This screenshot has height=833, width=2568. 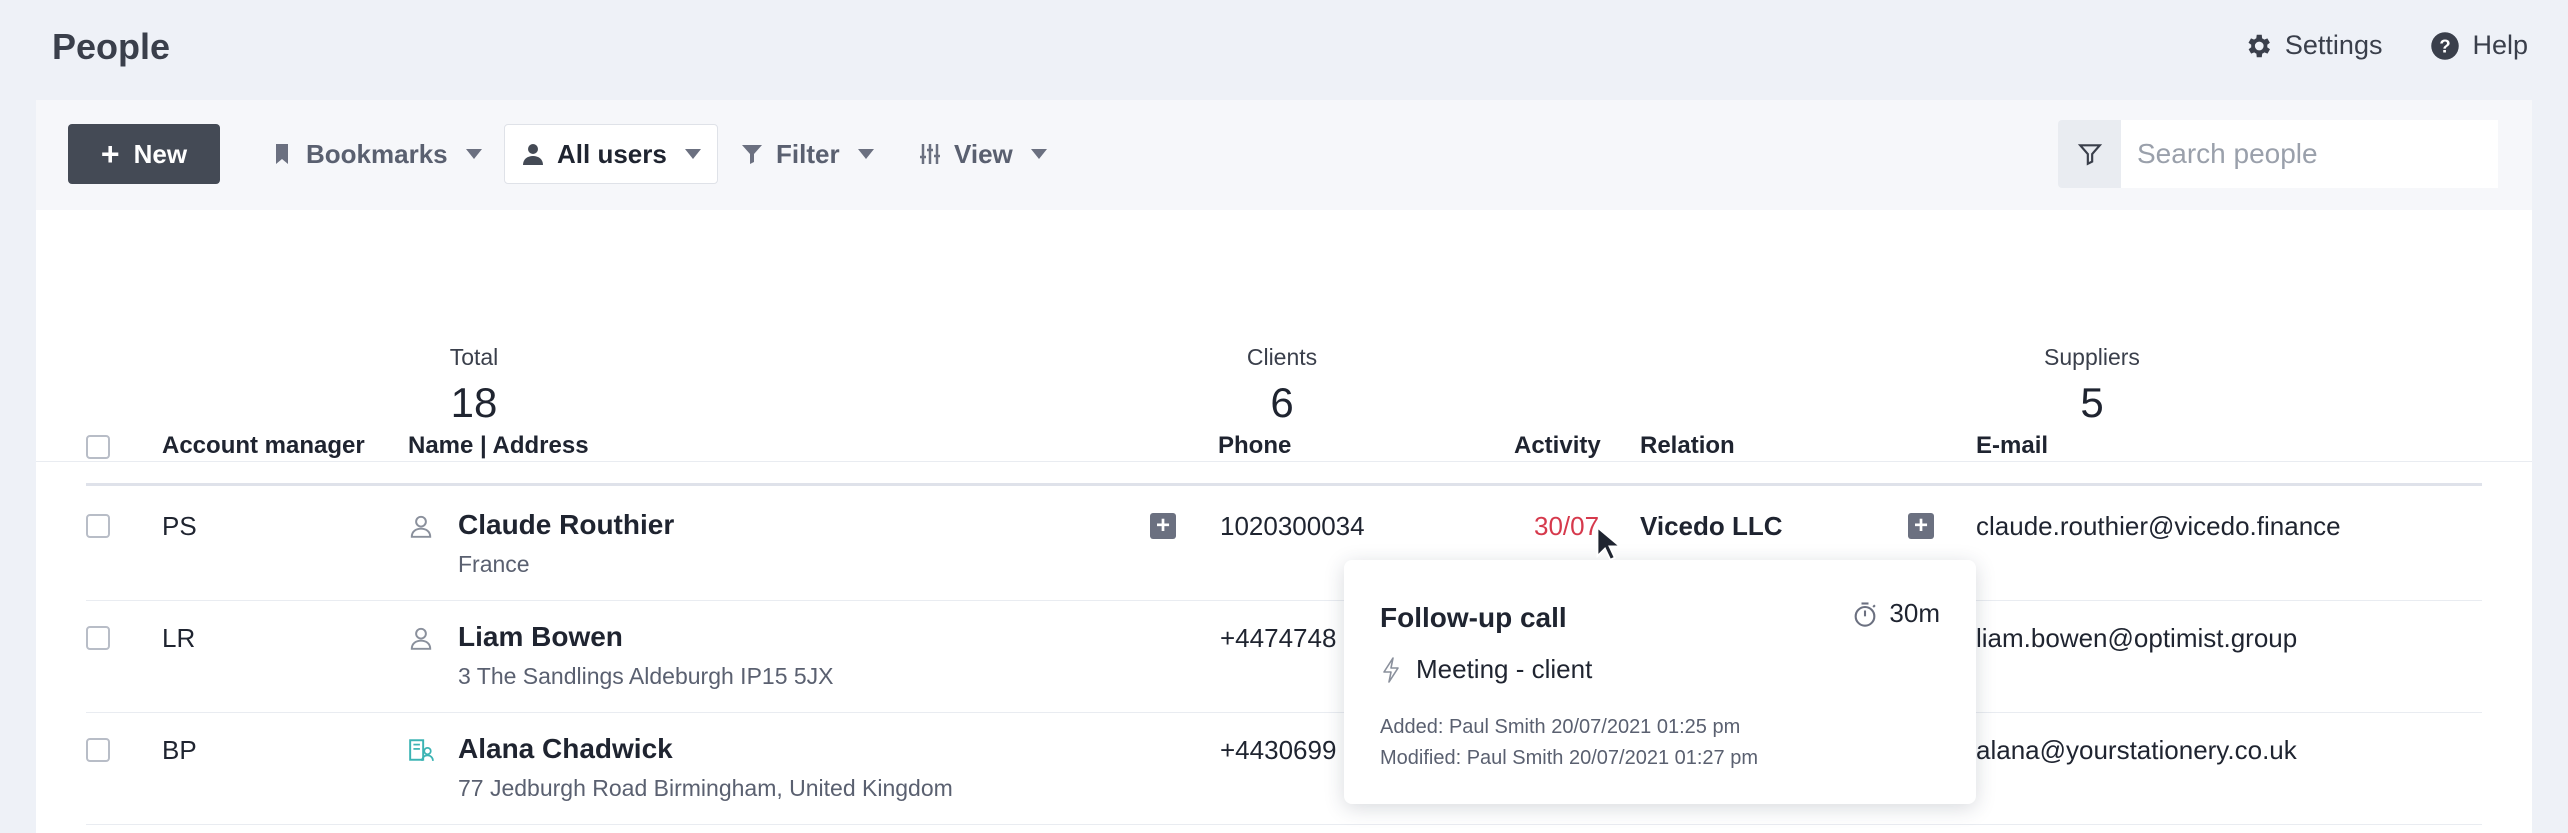 I want to click on contact-name: Alana Chadwick, so click(x=705, y=749).